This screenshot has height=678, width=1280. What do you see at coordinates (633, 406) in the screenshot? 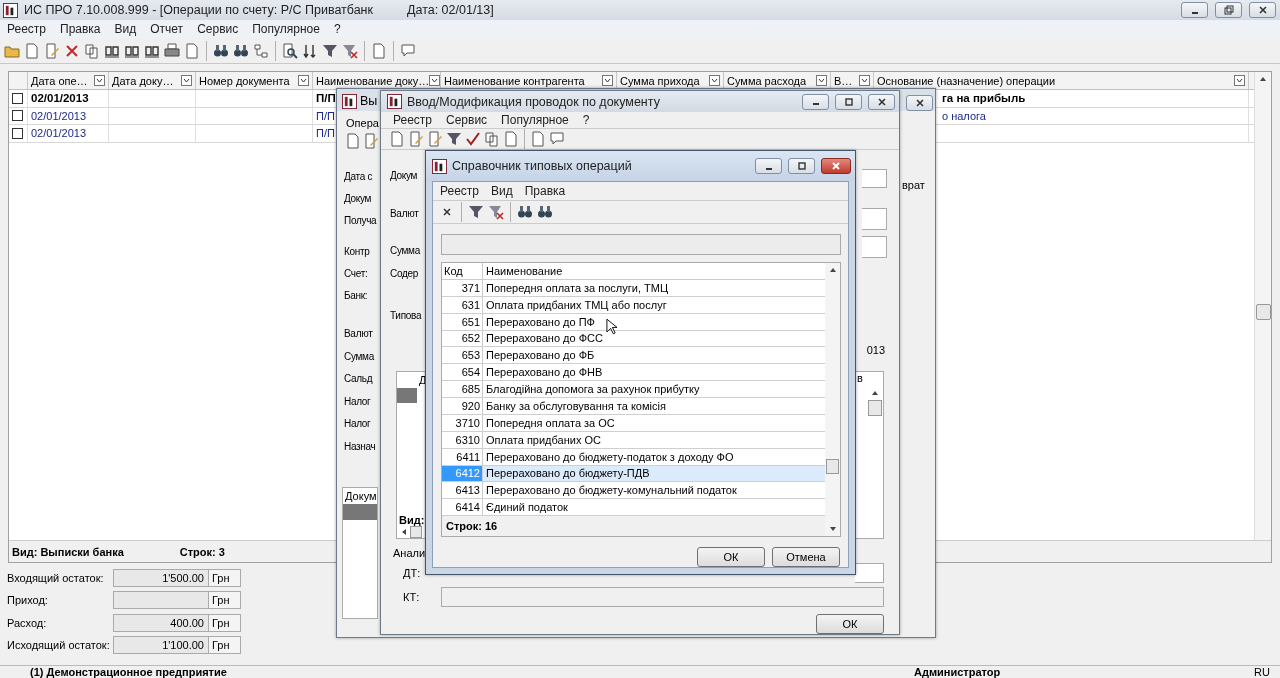
I see `table-row: 920 Банку за обслуговування та комісія` at bounding box center [633, 406].